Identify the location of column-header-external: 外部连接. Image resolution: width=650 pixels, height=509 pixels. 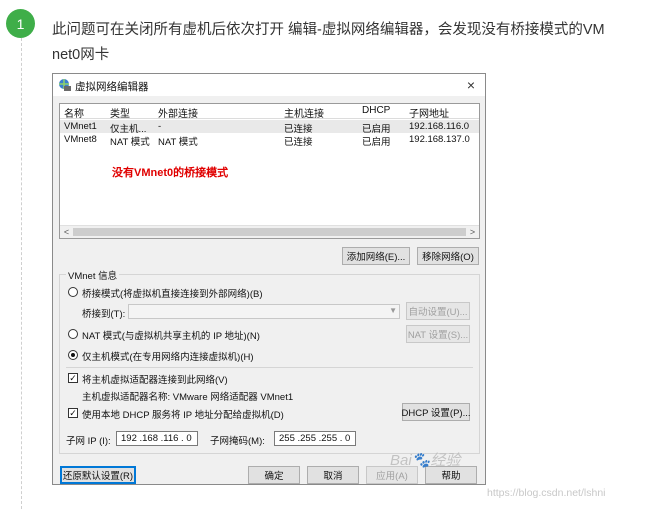
(218, 112).